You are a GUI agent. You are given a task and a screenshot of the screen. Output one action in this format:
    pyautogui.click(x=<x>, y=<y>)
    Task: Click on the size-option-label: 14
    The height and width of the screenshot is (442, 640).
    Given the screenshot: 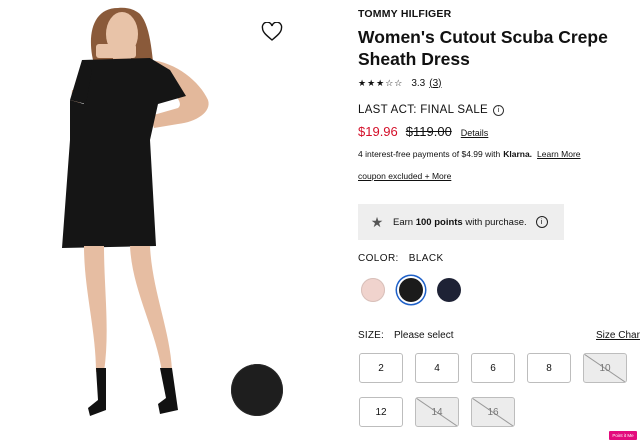 What is the action you would take?
    pyautogui.click(x=437, y=412)
    